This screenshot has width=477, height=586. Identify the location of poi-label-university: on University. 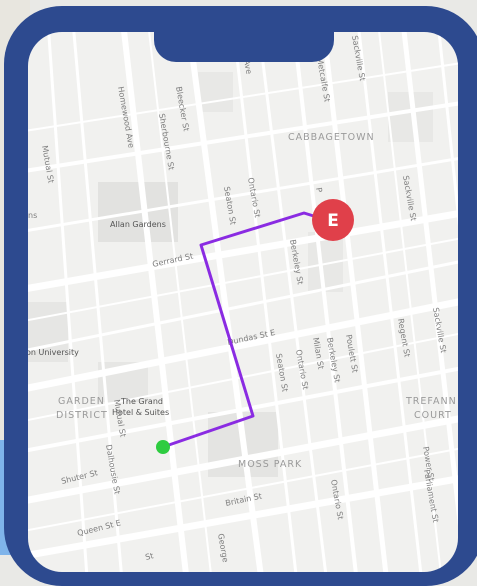
(53, 352).